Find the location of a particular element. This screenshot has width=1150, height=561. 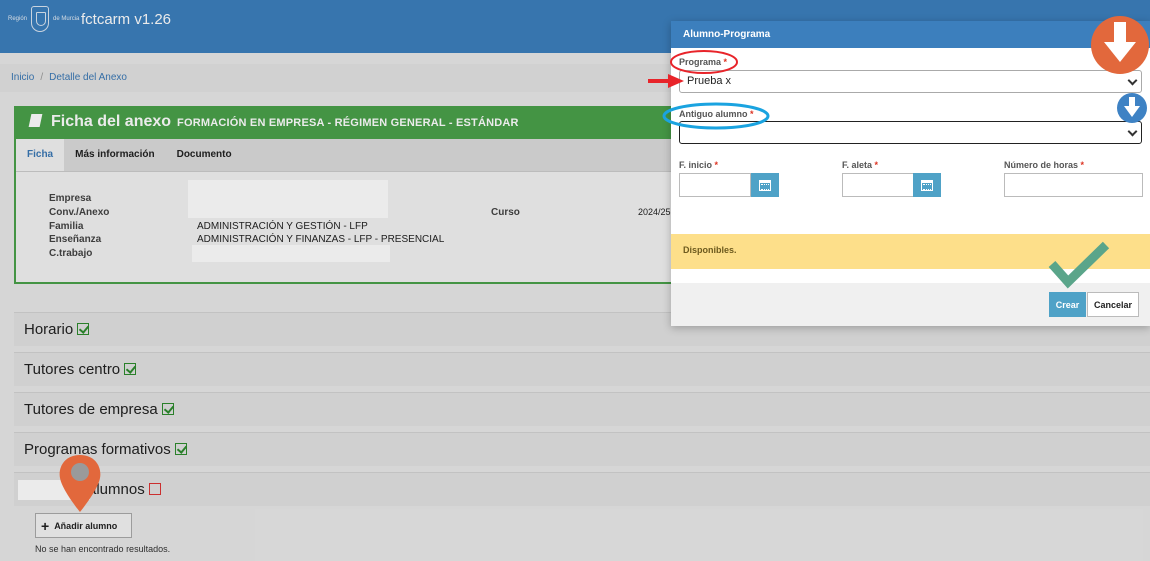

region-logo: Región de Murcia is located at coordinates (43, 19).